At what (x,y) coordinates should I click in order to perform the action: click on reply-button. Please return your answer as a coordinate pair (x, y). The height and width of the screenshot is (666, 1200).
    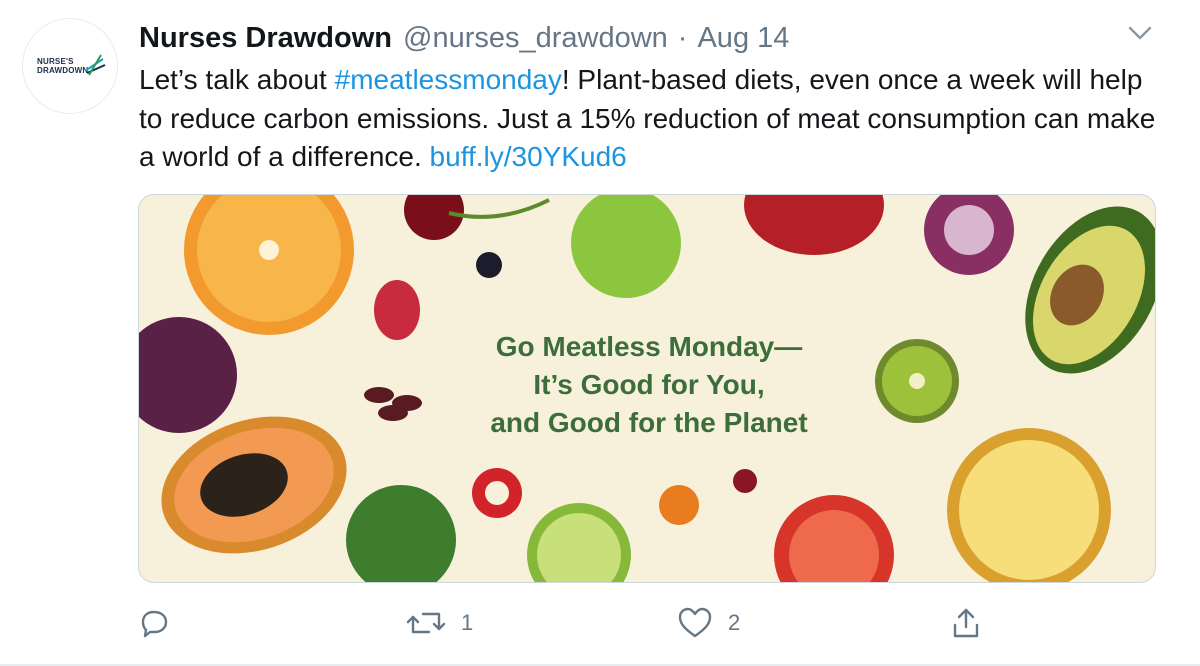
    Looking at the image, I should click on (161, 623).